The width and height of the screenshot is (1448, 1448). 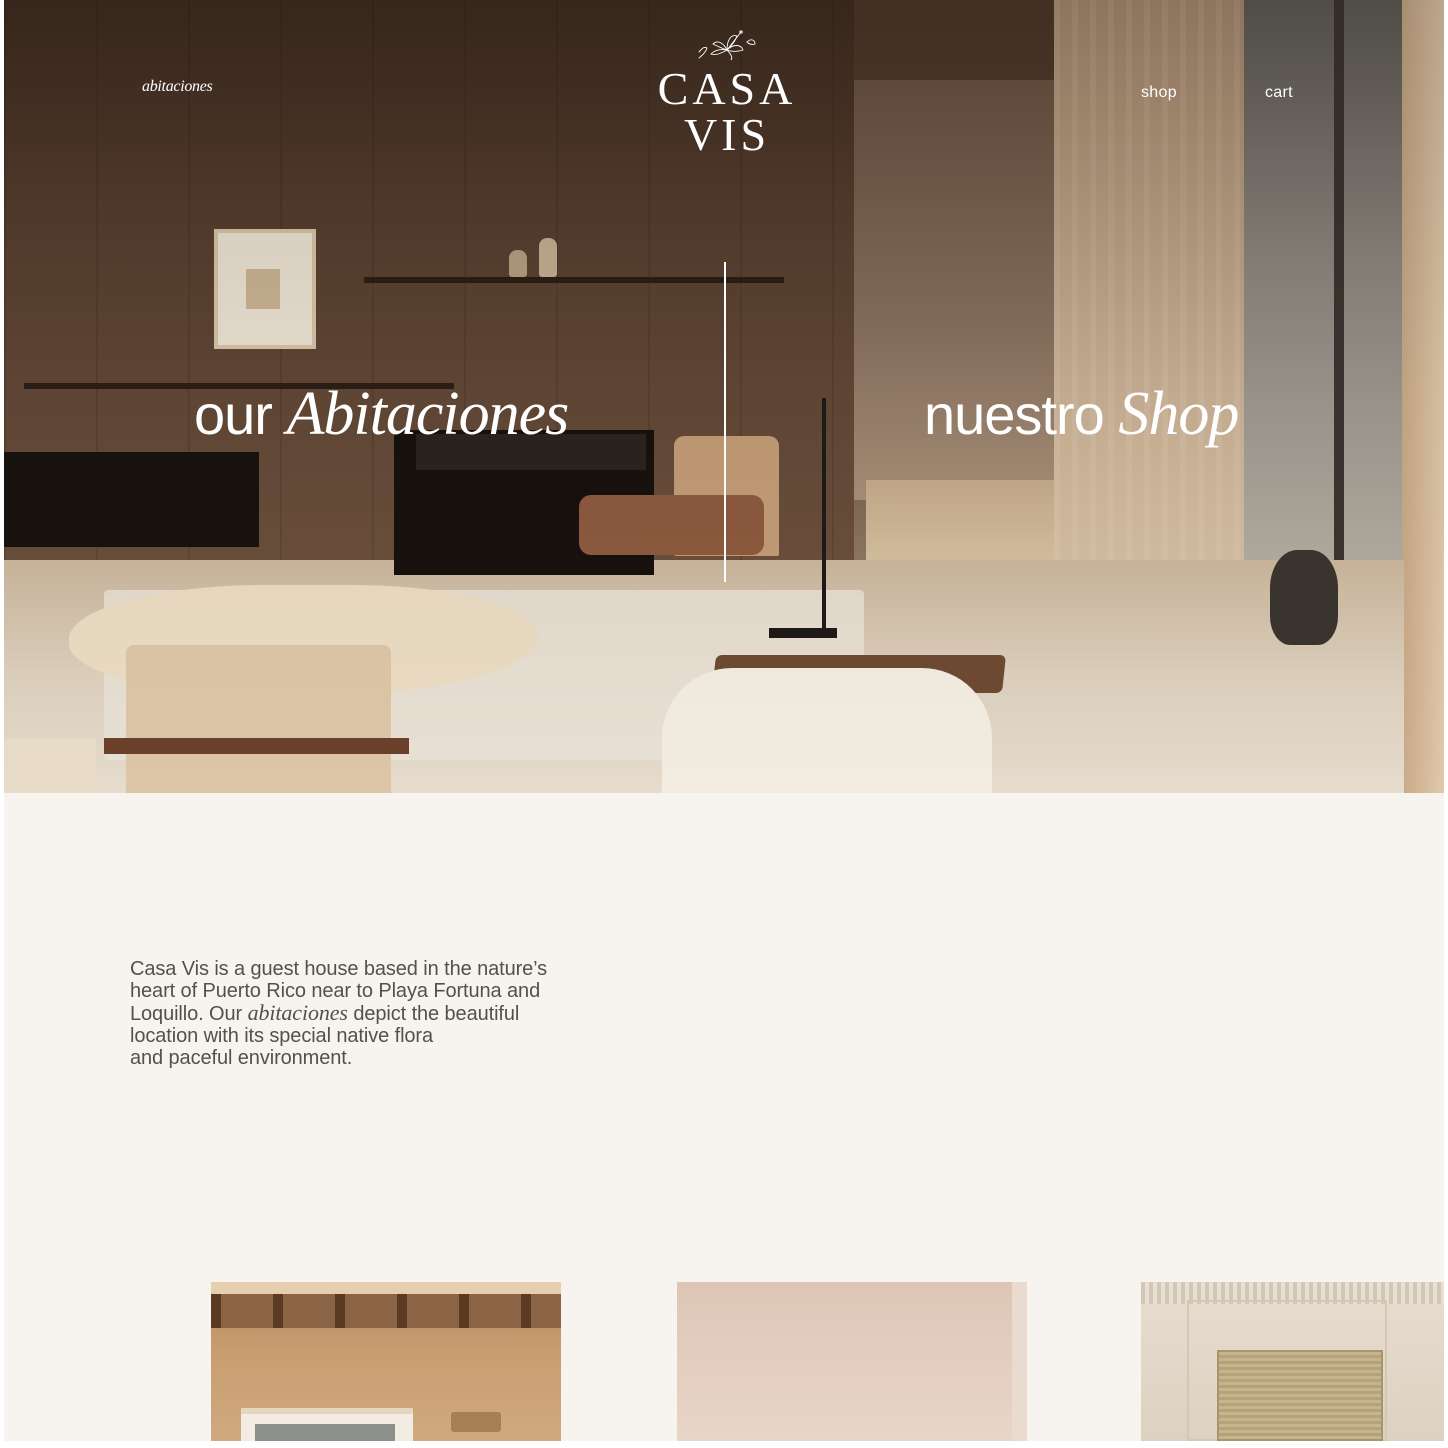 I want to click on hero-right-italic: Shop, so click(x=1178, y=414).